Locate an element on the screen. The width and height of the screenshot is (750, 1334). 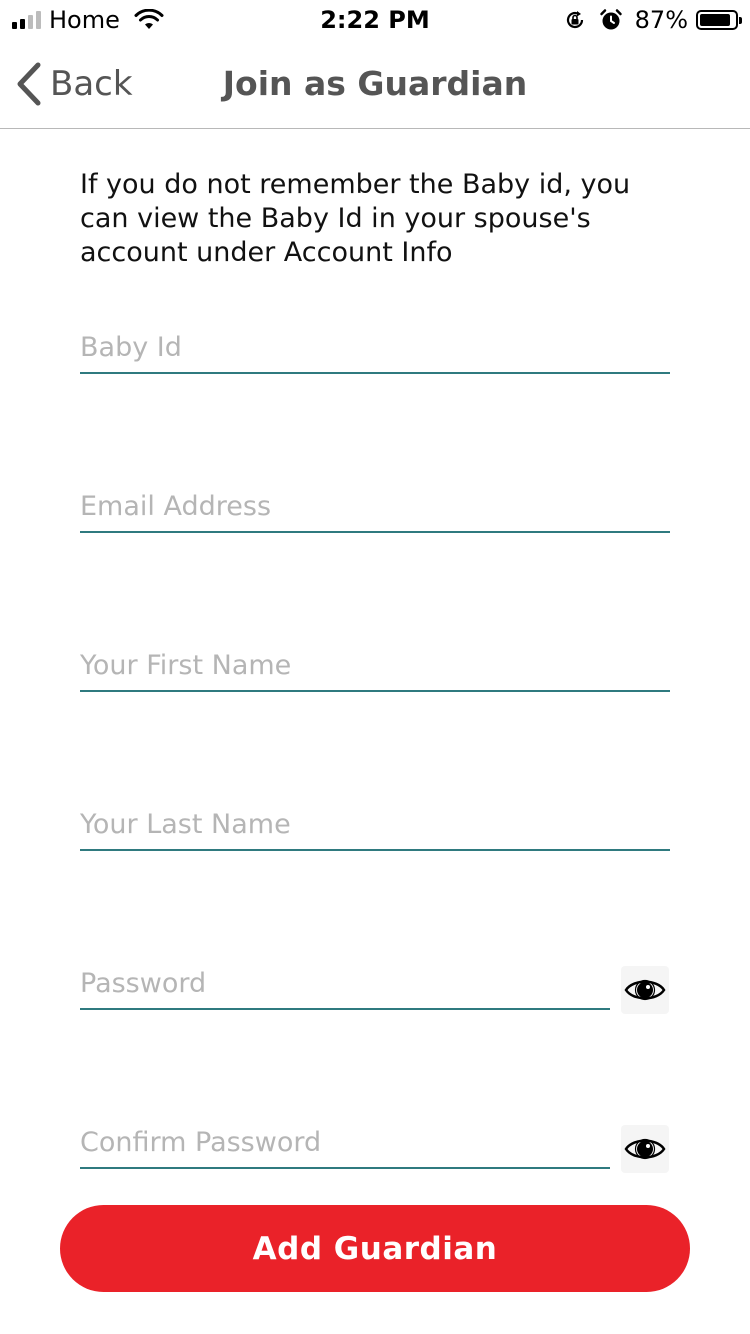
first-name-field is located at coordinates (375, 666).